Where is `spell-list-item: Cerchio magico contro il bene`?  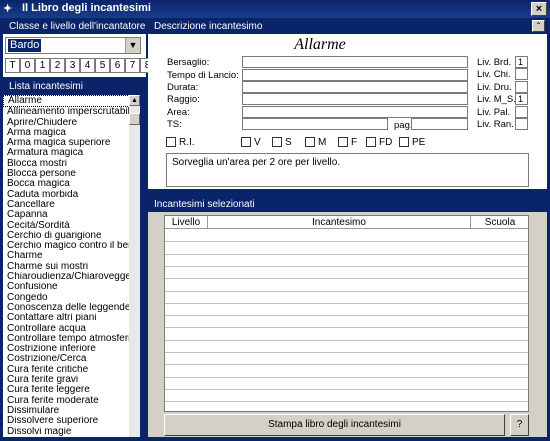
spell-list-item: Cerchio magico contro il bene is located at coordinates (71, 246).